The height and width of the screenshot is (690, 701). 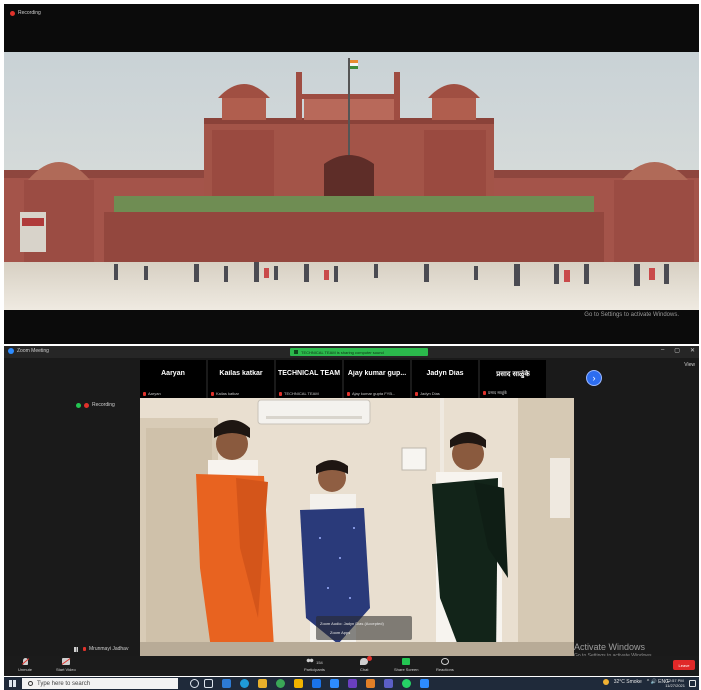 I want to click on sharing-banner: TECHNICAL TEAM is sharing computer sound, so click(x=359, y=352).